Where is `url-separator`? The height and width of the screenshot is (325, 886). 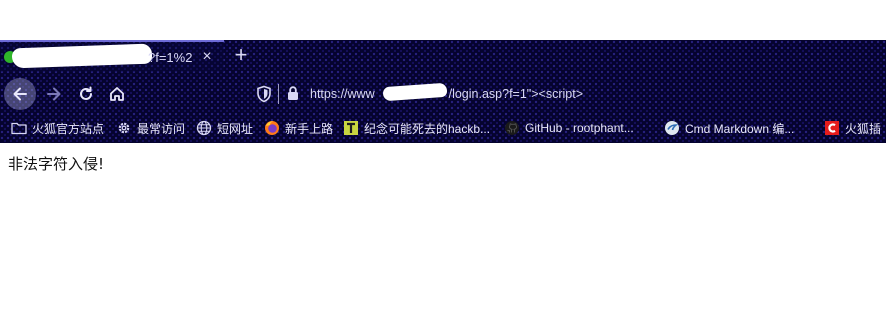
url-separator is located at coordinates (278, 94).